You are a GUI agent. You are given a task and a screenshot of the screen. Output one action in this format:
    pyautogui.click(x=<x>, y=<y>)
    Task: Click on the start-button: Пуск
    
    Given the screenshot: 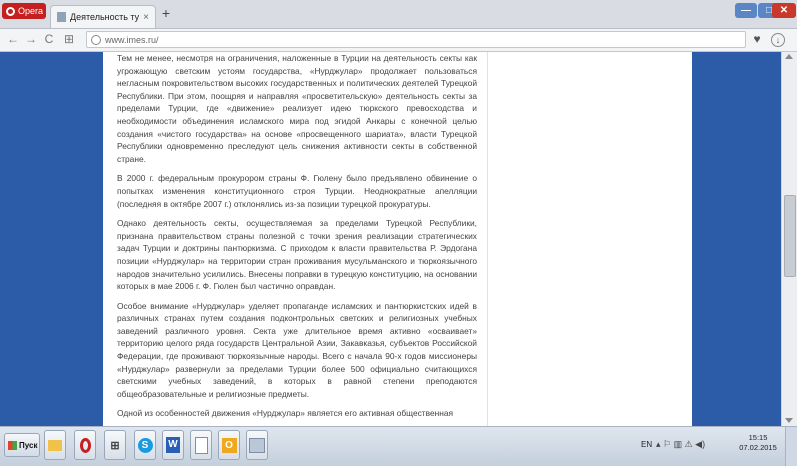 What is the action you would take?
    pyautogui.click(x=22, y=445)
    